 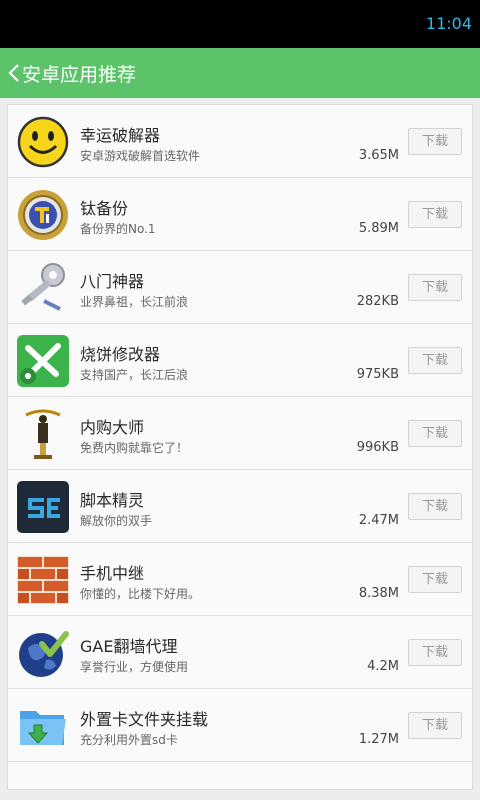 What do you see at coordinates (118, 229) in the screenshot?
I see `app-desc: 备份界的No.1` at bounding box center [118, 229].